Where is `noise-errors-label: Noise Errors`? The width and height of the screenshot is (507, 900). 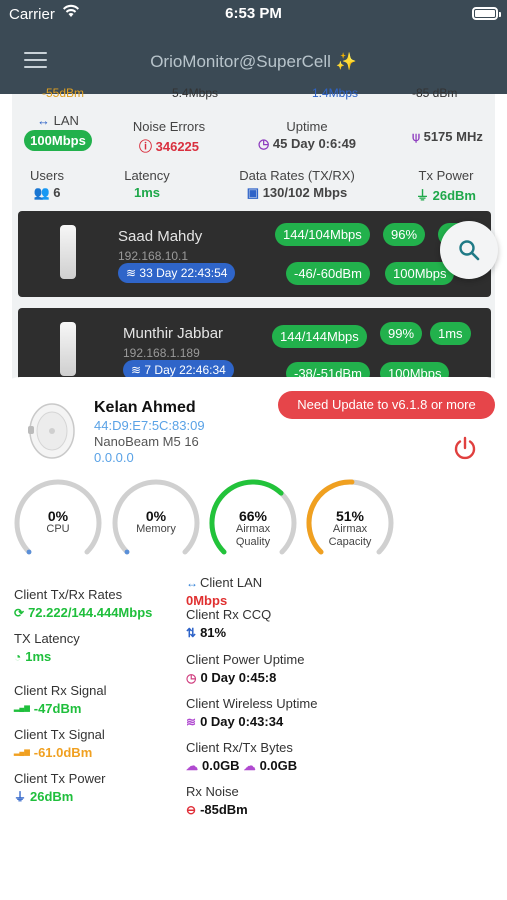
noise-errors-label: Noise Errors is located at coordinates (169, 126).